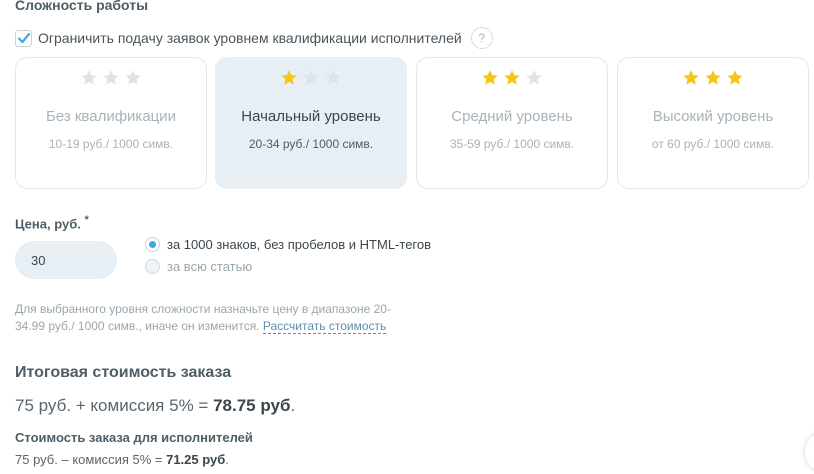  I want to click on price-label: Цена, руб. *, so click(52, 222).